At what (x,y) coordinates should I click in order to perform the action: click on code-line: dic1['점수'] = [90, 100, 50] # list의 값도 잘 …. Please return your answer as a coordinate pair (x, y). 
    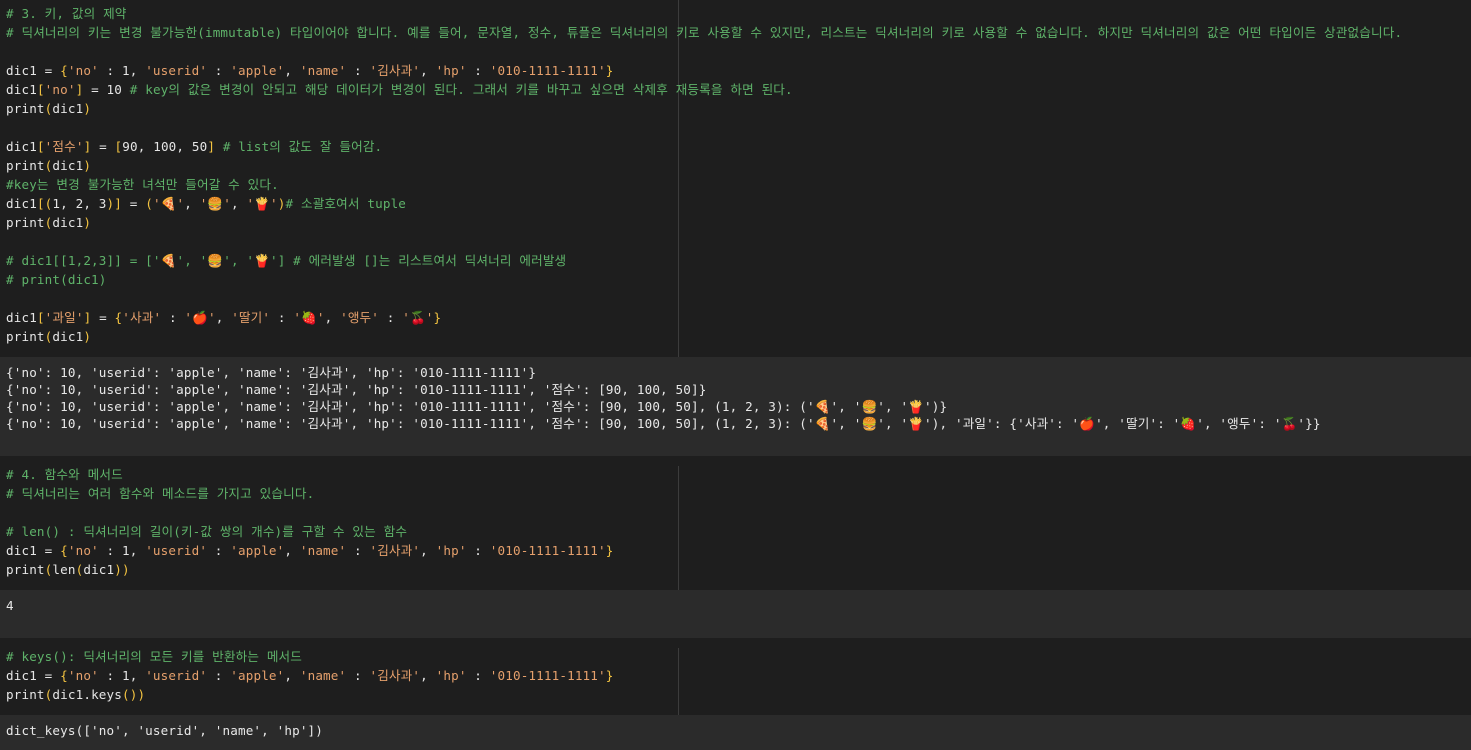
    Looking at the image, I should click on (194, 146).